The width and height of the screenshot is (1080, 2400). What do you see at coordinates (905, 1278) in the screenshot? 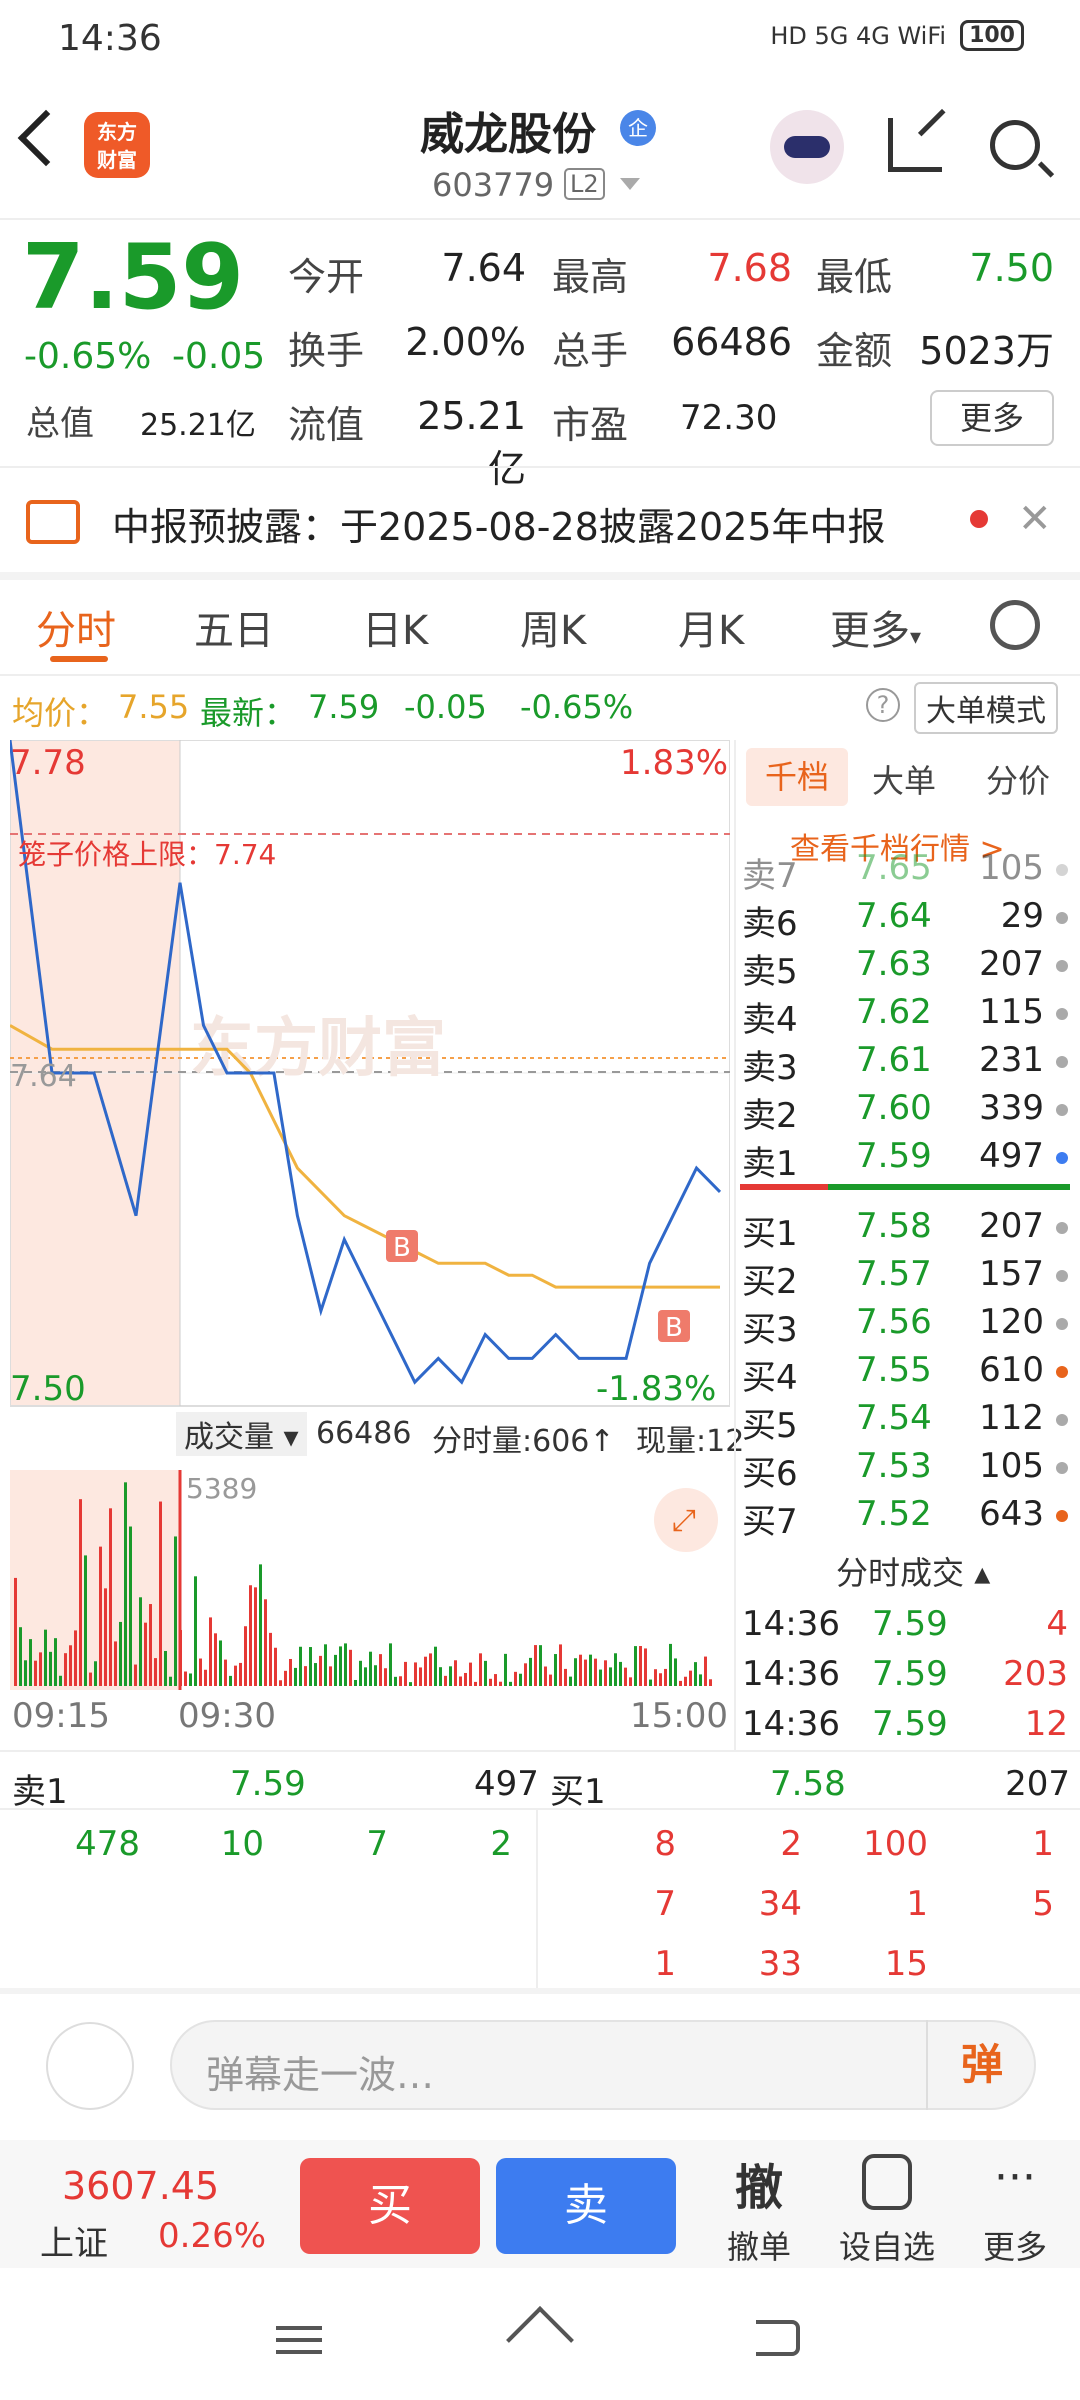
I see `bid-row: 买2 7.57 157` at bounding box center [905, 1278].